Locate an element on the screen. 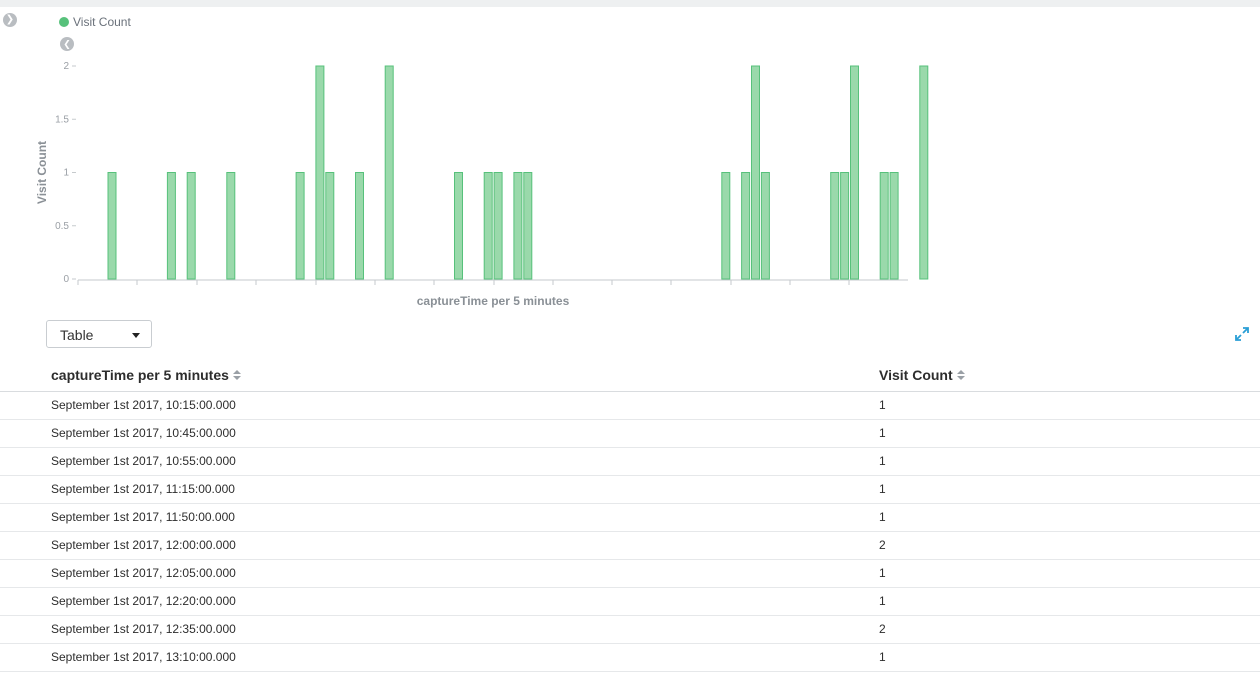  top-bar is located at coordinates (630, 3).